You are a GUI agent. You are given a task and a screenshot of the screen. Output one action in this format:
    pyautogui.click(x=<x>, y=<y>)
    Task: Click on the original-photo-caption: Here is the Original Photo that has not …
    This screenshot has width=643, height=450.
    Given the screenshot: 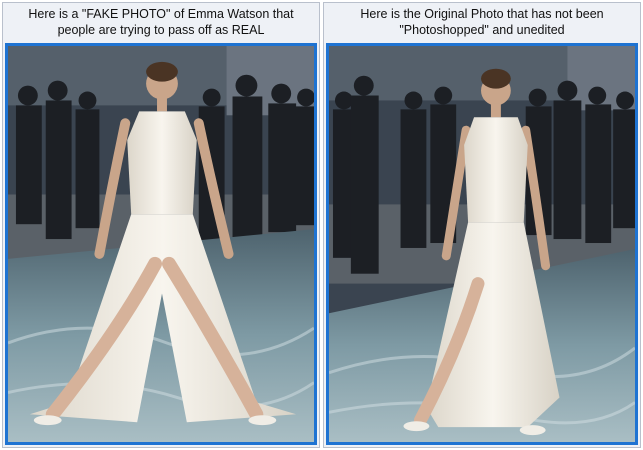 What is the action you would take?
    pyautogui.click(x=482, y=22)
    